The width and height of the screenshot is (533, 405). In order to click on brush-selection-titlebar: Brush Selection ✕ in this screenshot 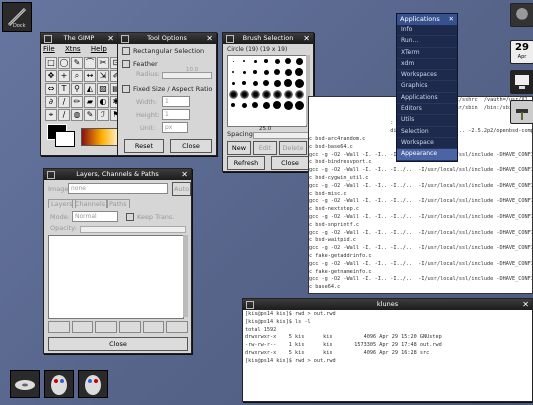, I will do `click(268, 38)`.